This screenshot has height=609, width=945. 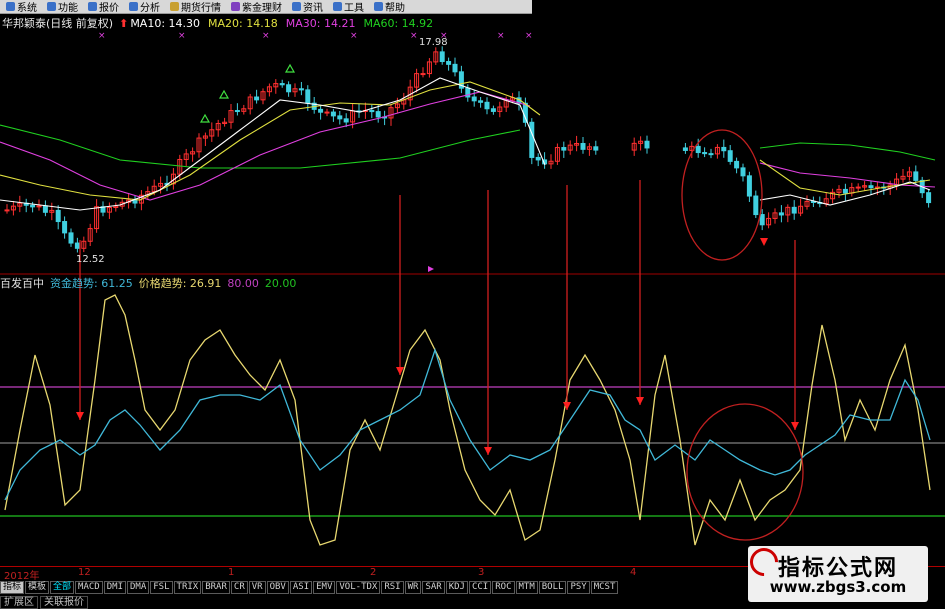 I want to click on indicator-tab-18: KDJ, so click(x=456, y=587).